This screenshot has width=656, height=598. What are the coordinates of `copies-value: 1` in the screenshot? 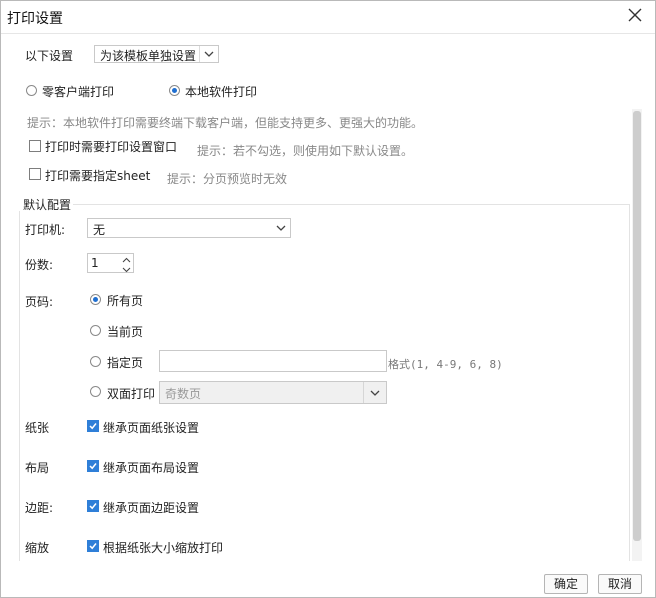 It's located at (95, 263).